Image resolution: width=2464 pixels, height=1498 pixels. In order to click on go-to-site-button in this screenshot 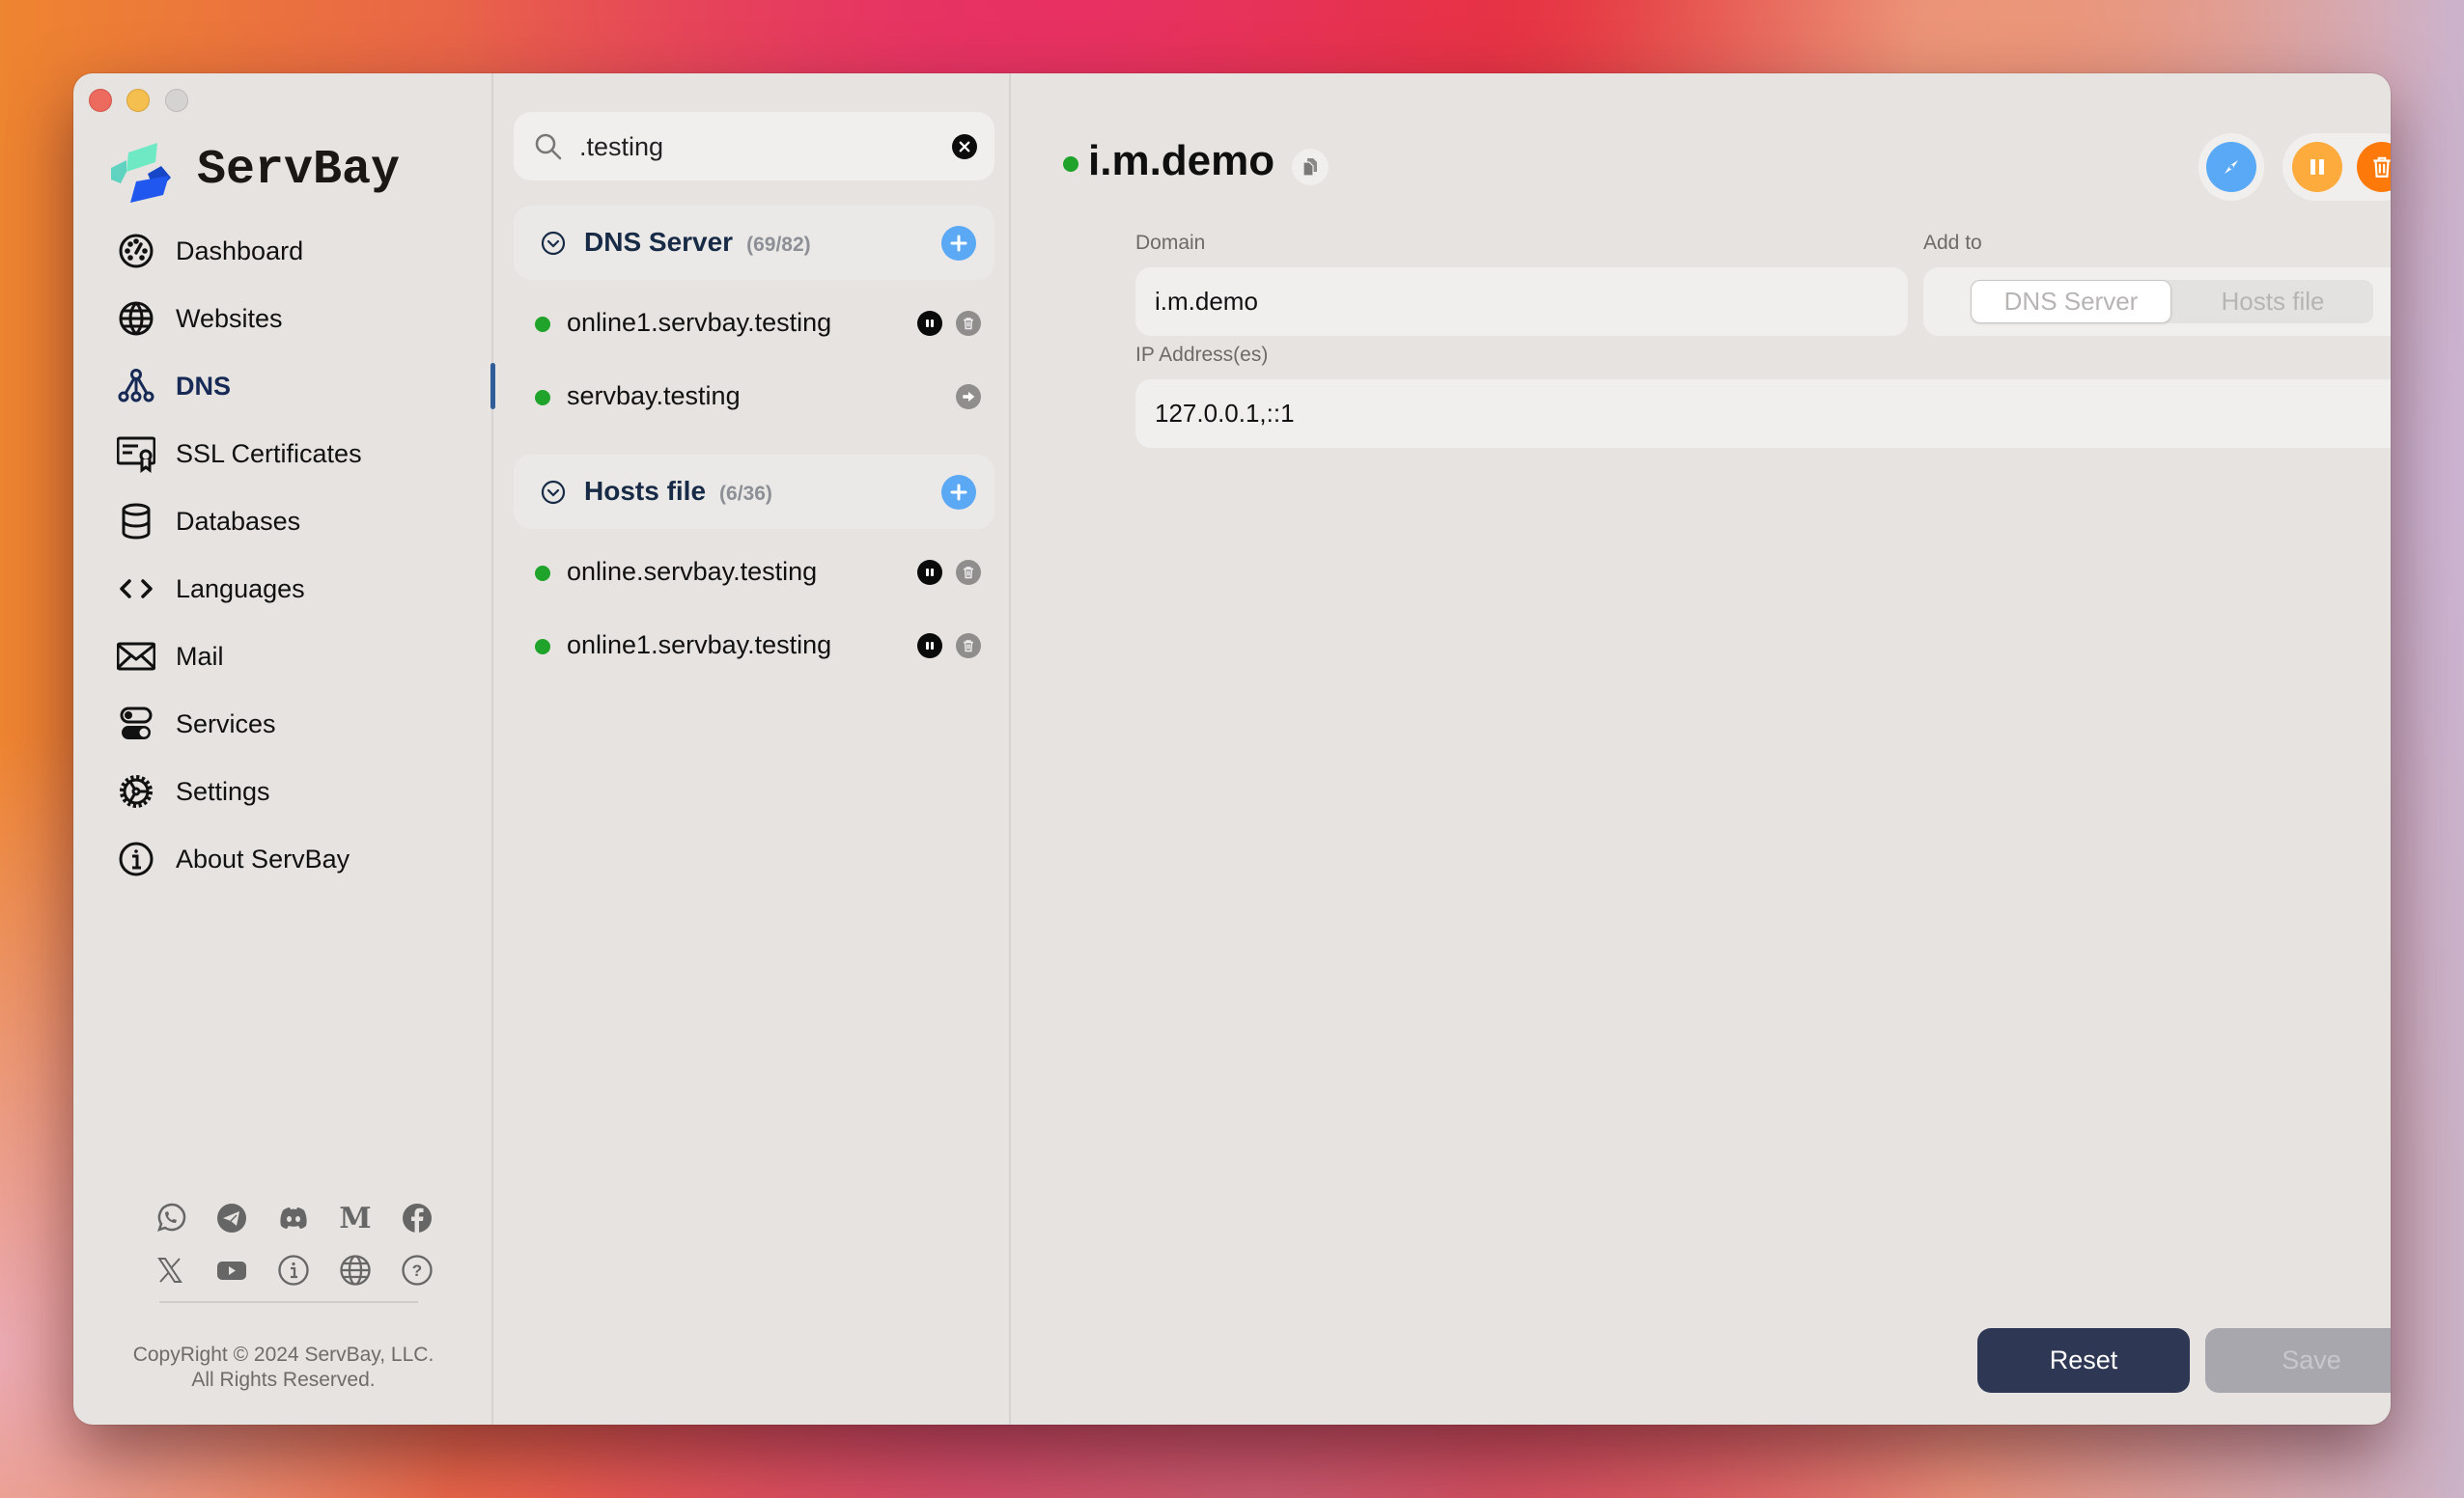, I will do `click(969, 396)`.